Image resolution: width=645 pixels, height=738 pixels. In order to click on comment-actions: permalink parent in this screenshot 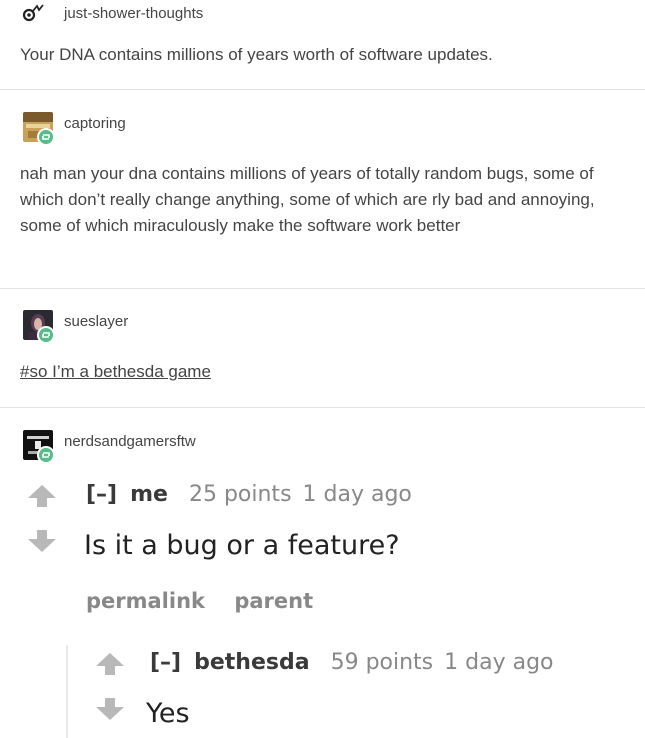, I will do `click(210, 601)`.